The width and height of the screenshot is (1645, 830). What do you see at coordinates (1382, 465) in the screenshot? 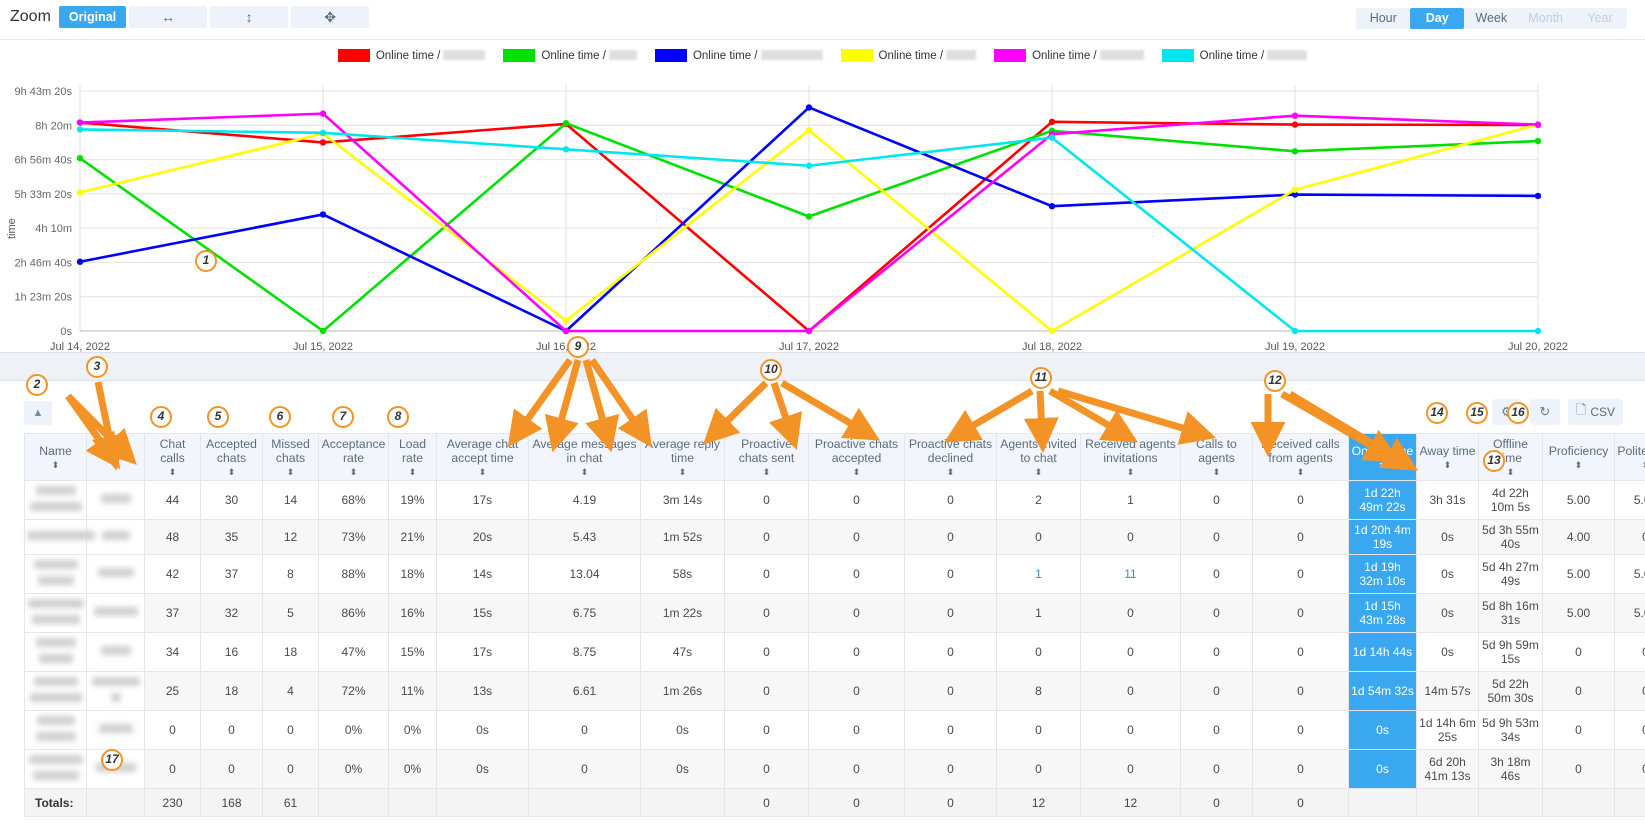
I see `sort-desc-icon: ▼` at bounding box center [1382, 465].